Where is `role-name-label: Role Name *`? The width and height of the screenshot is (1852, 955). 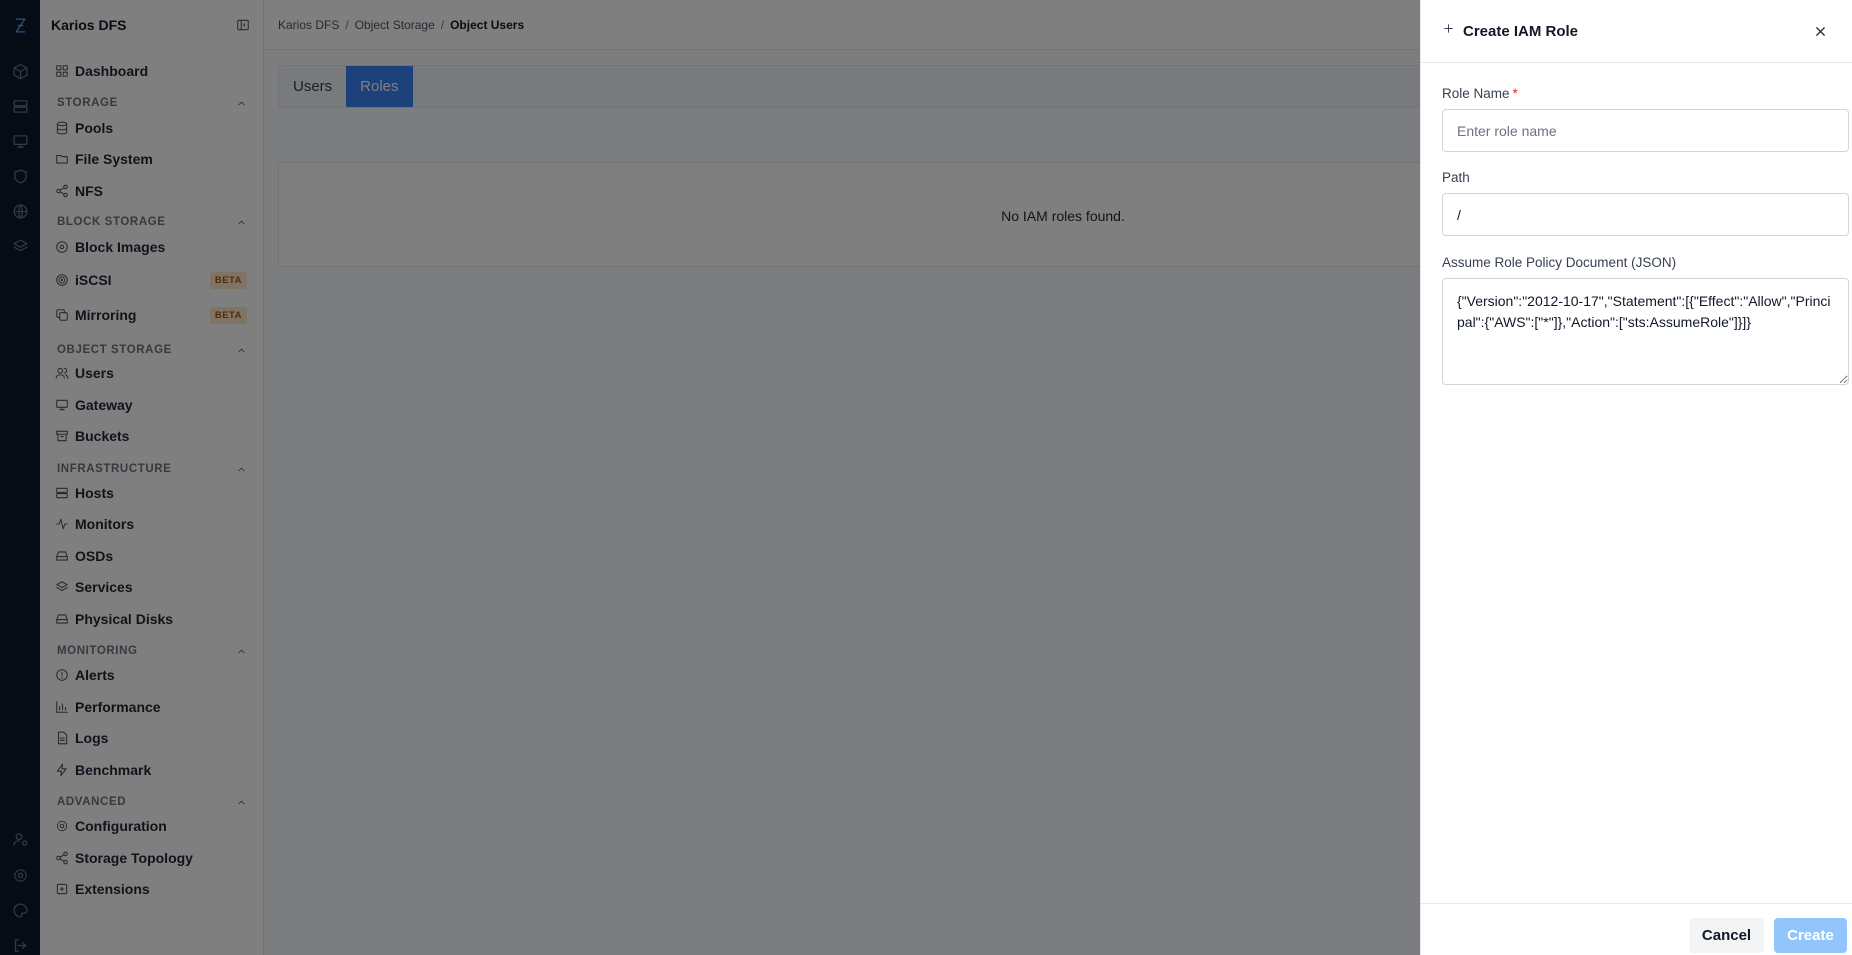
role-name-label: Role Name * is located at coordinates (1480, 93).